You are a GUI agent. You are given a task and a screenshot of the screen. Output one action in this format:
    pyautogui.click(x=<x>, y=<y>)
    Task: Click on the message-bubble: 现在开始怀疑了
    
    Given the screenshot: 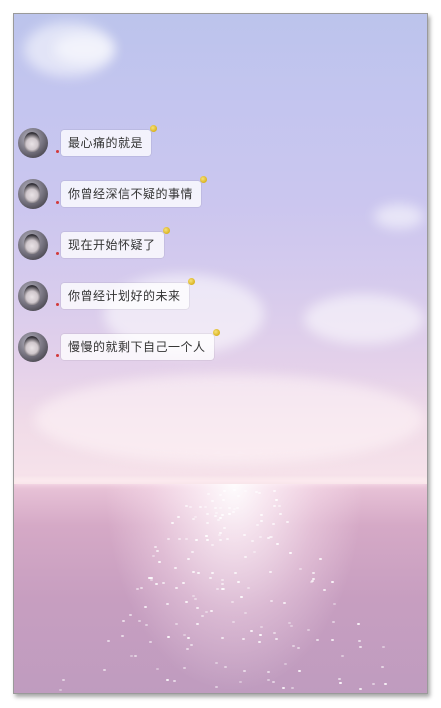 What is the action you would take?
    pyautogui.click(x=115, y=242)
    